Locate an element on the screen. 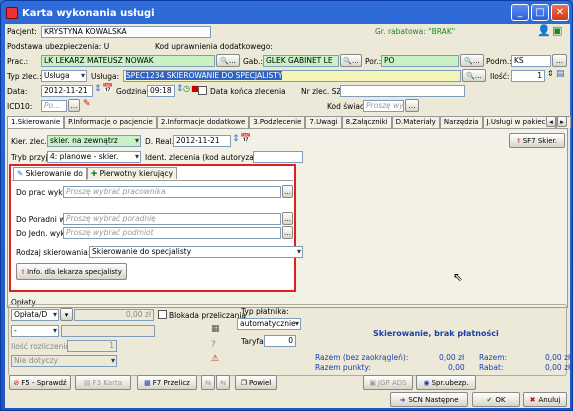 This screenshot has height=411, width=573. secondary-select: - is located at coordinates (35, 331).